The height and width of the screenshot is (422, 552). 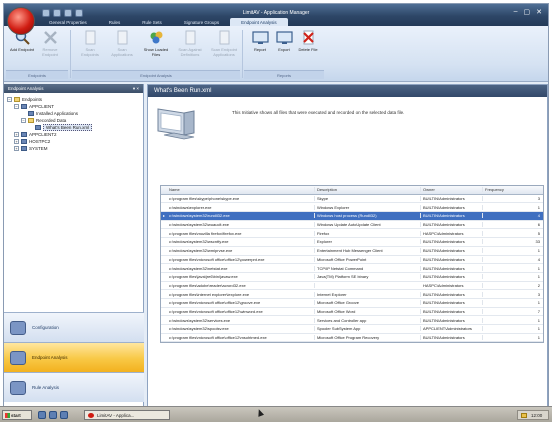 What do you see at coordinates (53, 415) in the screenshot?
I see `browser-icon` at bounding box center [53, 415].